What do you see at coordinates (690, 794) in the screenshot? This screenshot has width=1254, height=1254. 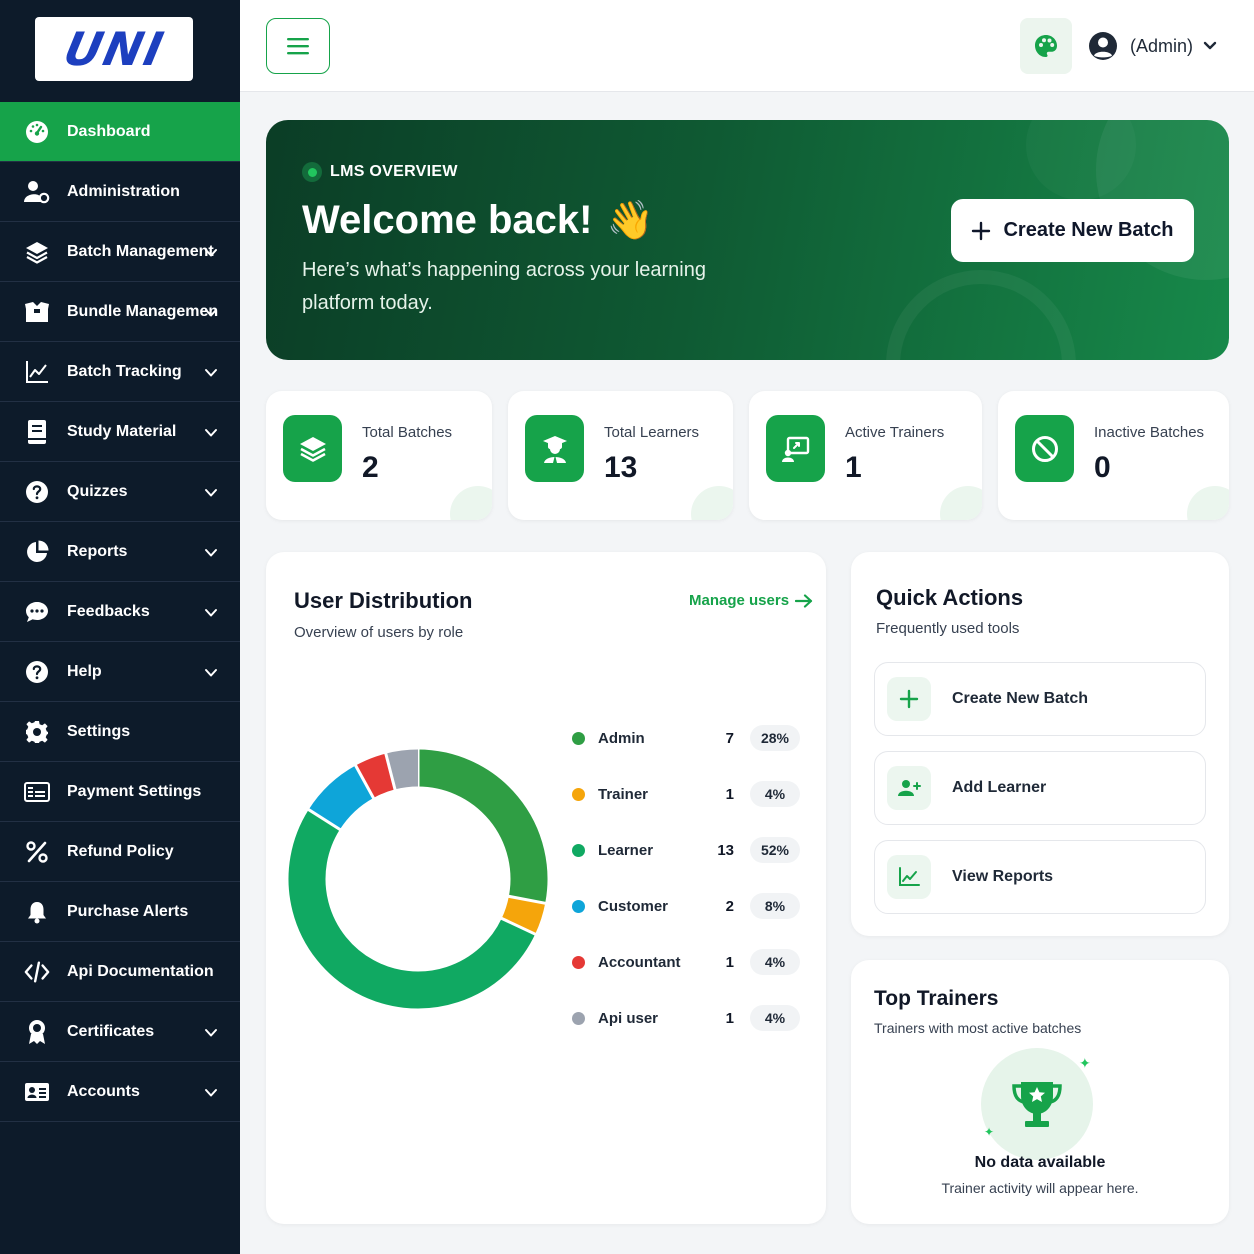 I see `legend-row: Trainer 1 4%` at bounding box center [690, 794].